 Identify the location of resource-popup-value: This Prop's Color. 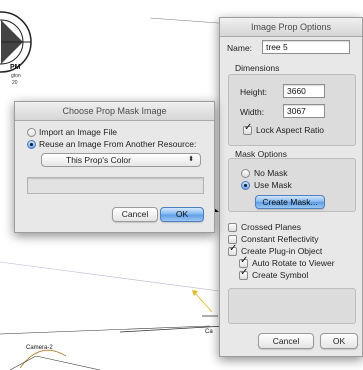
(98, 160).